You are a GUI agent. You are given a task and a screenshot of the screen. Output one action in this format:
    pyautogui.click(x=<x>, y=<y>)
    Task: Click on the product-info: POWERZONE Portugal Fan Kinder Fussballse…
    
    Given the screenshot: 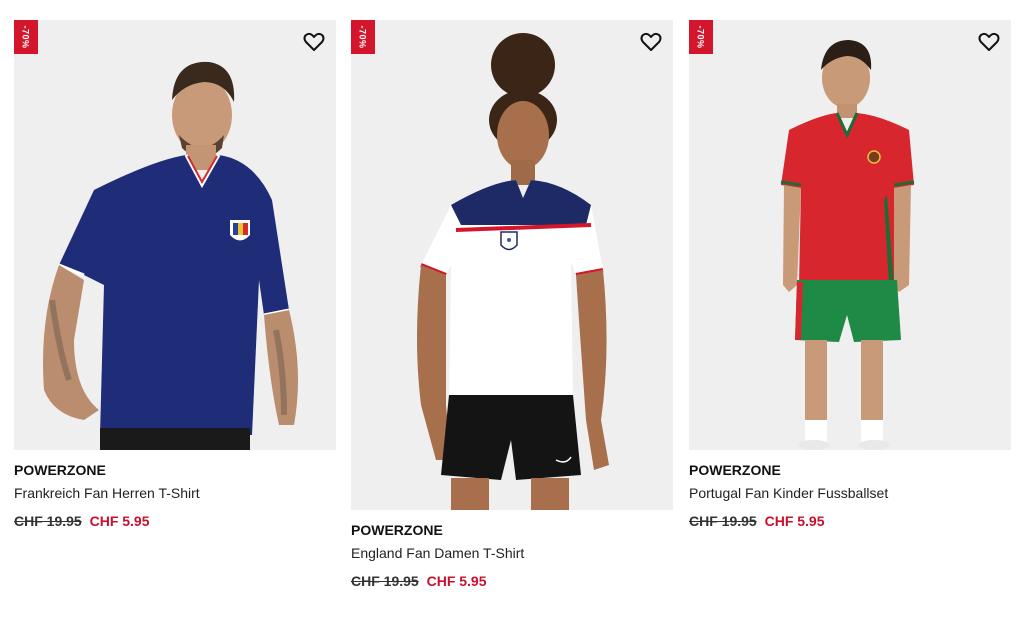 What is the action you would take?
    pyautogui.click(x=850, y=490)
    